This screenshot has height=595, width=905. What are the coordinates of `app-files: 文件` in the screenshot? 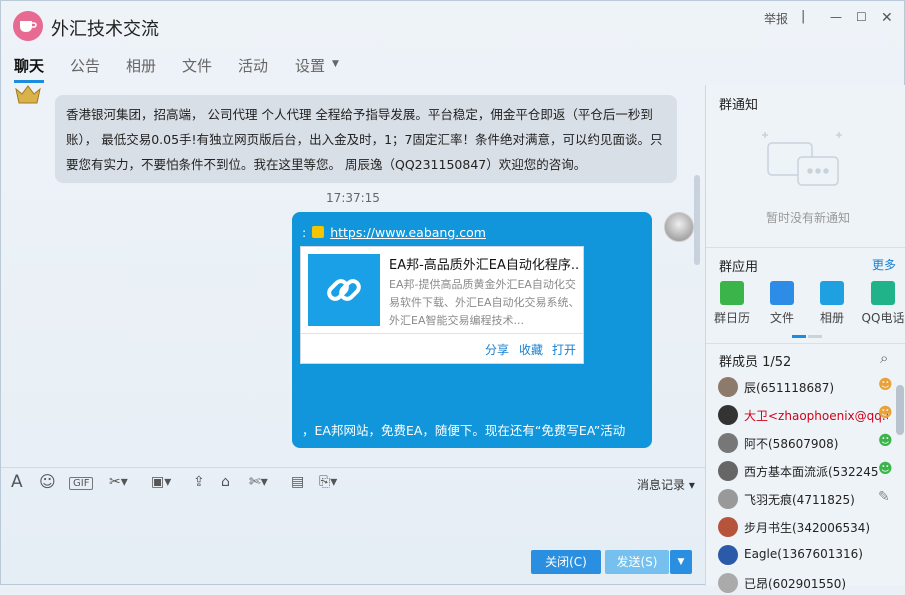 It's located at (782, 303).